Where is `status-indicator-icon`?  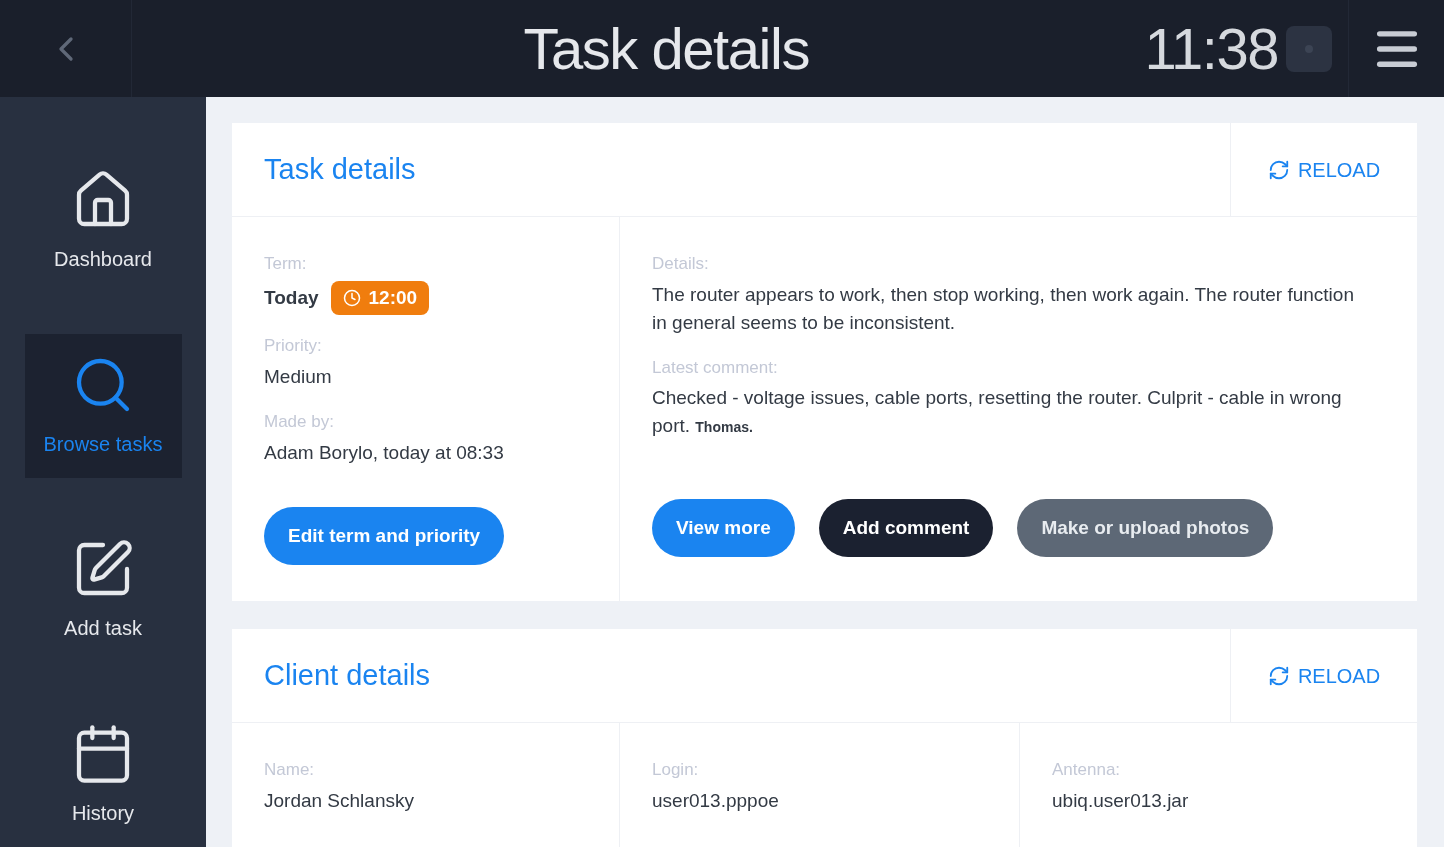 status-indicator-icon is located at coordinates (1309, 48).